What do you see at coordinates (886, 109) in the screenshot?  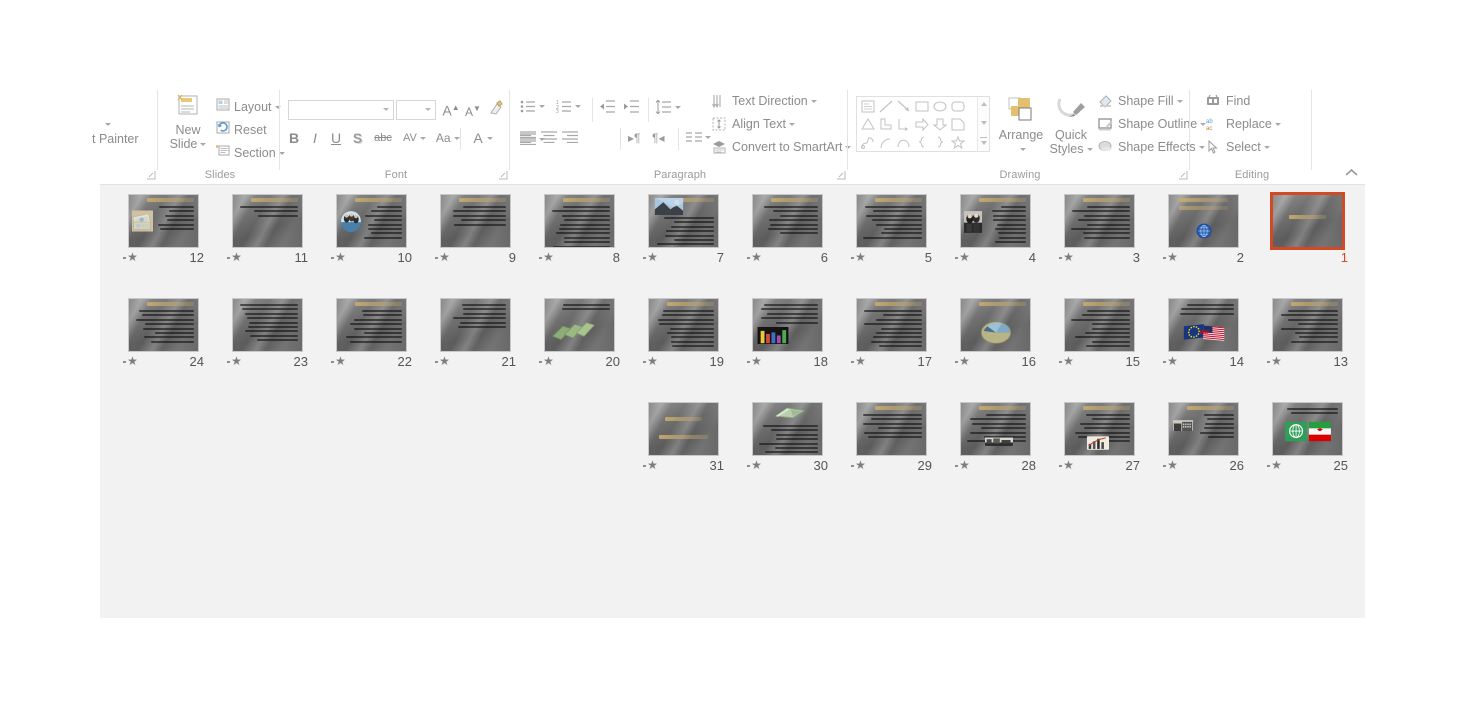 I see `shape-line-icon` at bounding box center [886, 109].